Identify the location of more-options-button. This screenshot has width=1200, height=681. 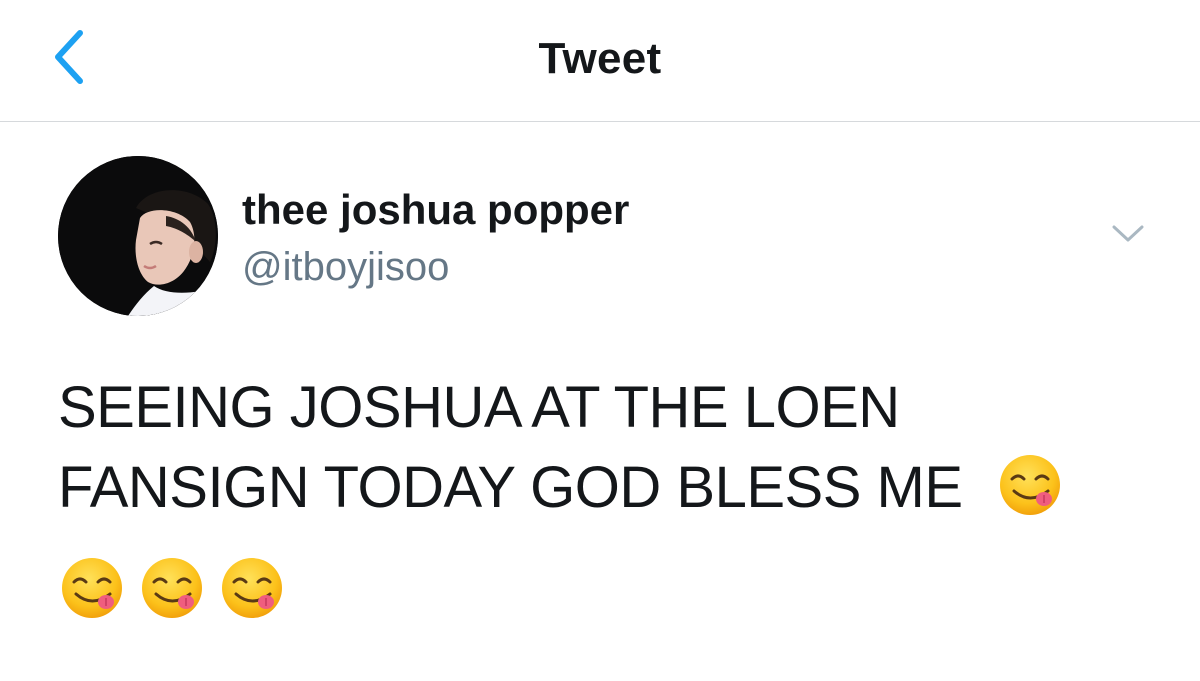
(1128, 234).